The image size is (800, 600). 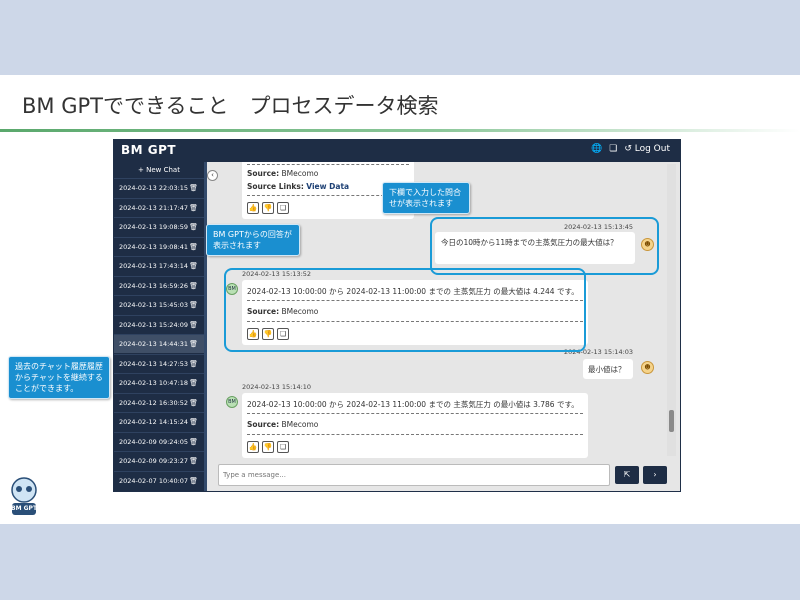 I want to click on user-message-text: 最小値は？, so click(x=607, y=369).